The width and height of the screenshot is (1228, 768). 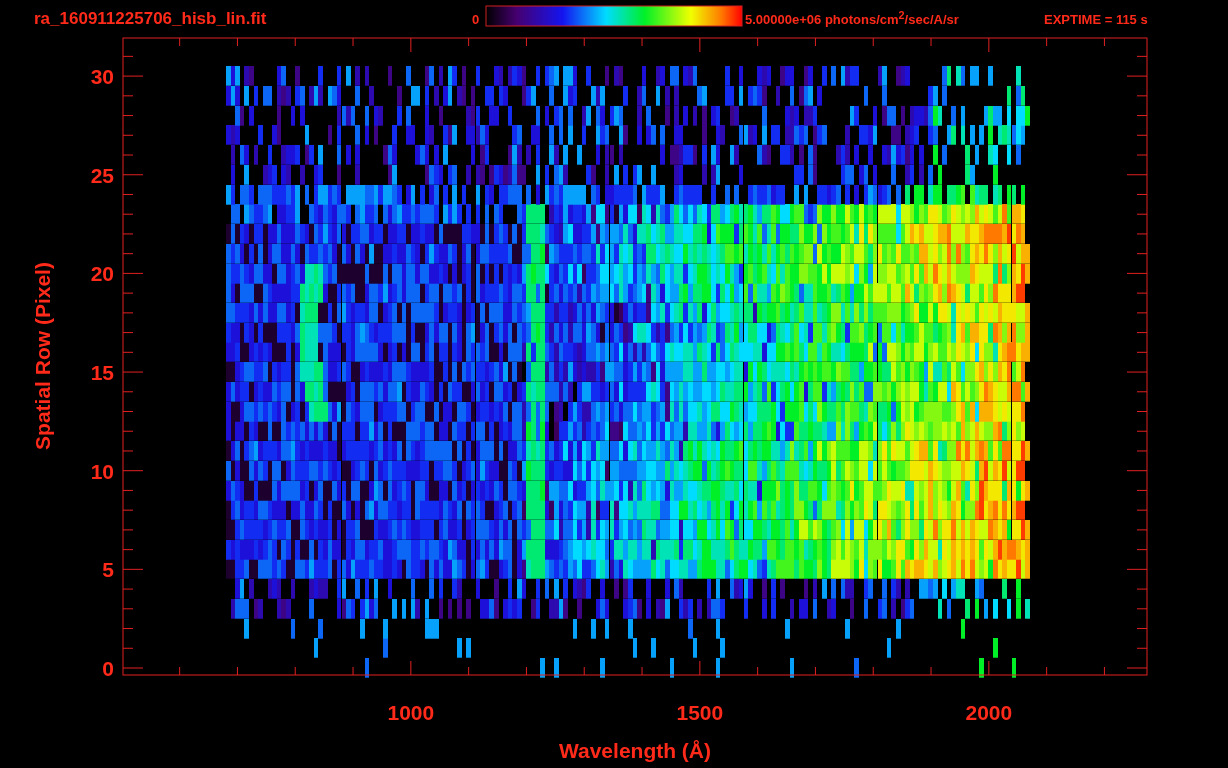 I want to click on x-tick-label: 2000, so click(x=989, y=712).